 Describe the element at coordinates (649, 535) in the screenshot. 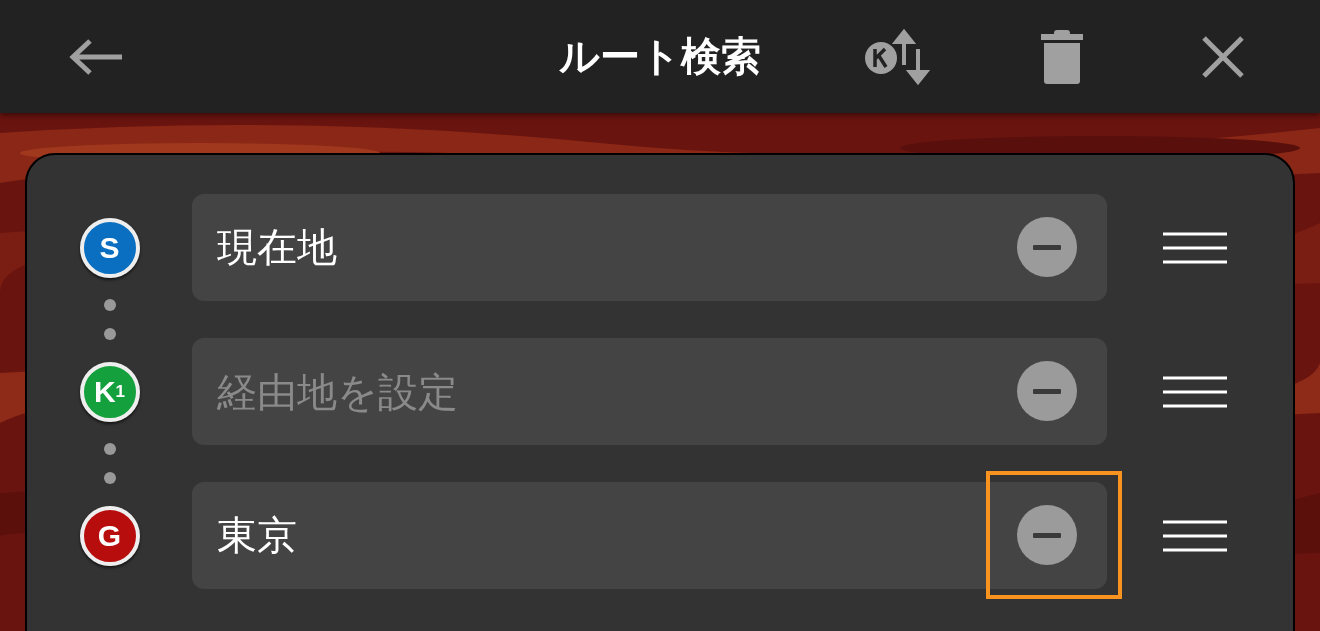

I see `location-field: 東京` at that location.